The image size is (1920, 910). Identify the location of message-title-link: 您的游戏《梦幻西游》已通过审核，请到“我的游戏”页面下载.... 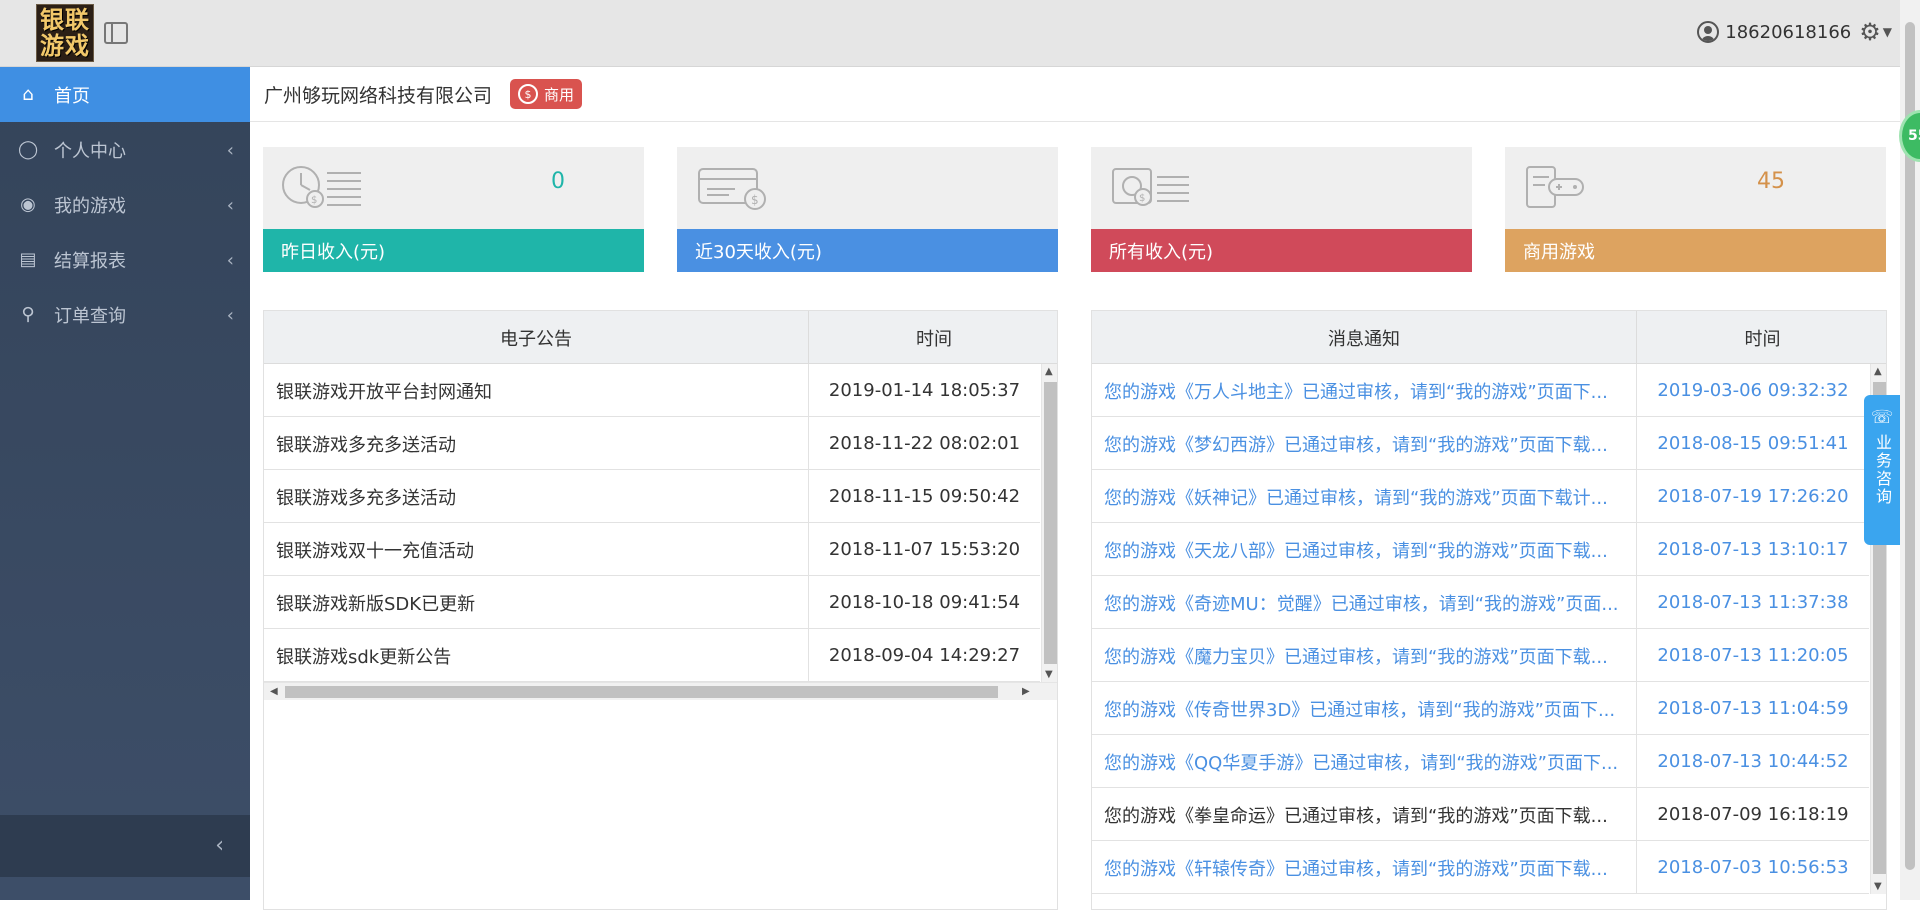
(1364, 443).